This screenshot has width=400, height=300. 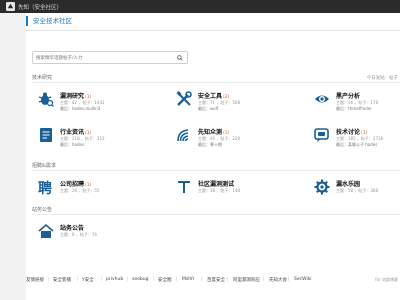 What do you see at coordinates (241, 140) in the screenshot?
I see `forum-item-crowdtest: 先知众测(1) 主题：40 ，帖子：229 最后：寒十朗` at bounding box center [241, 140].